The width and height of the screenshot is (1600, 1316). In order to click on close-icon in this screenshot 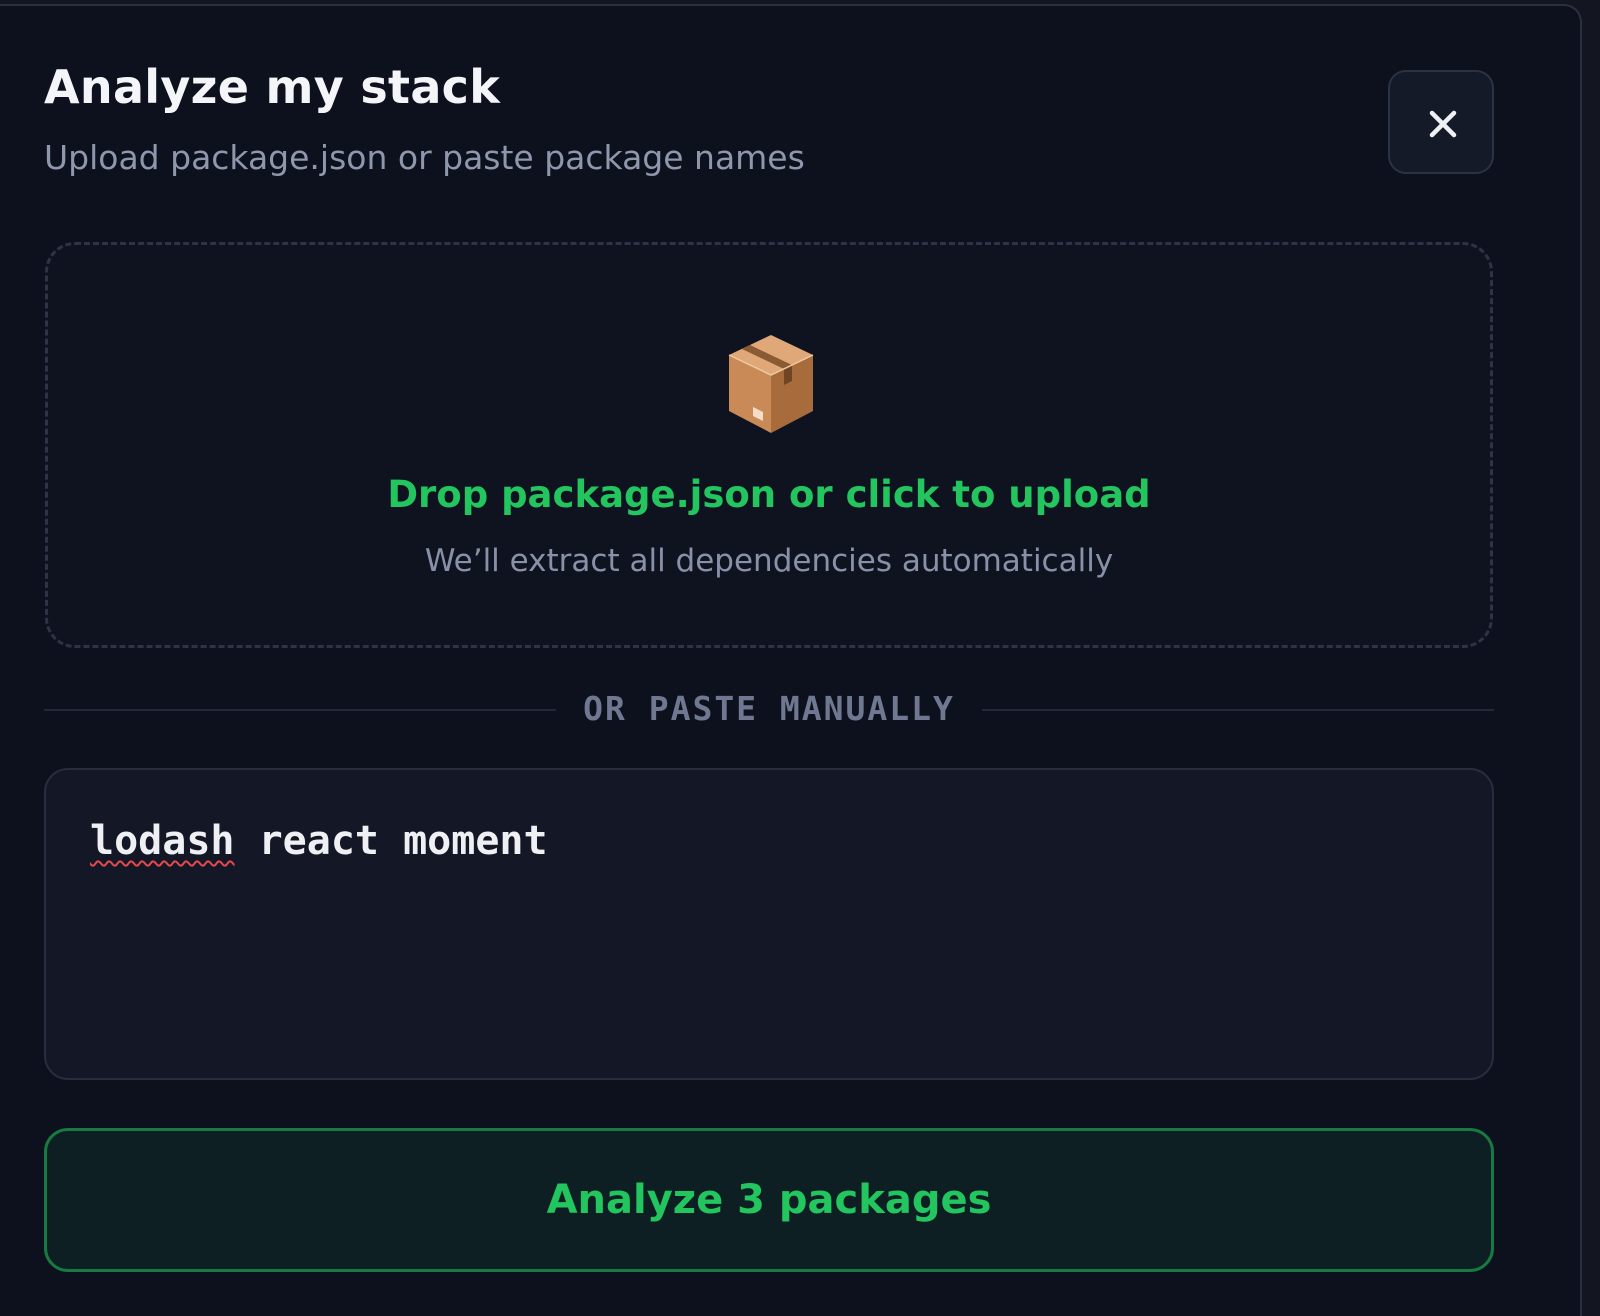, I will do `click(1443, 124)`.